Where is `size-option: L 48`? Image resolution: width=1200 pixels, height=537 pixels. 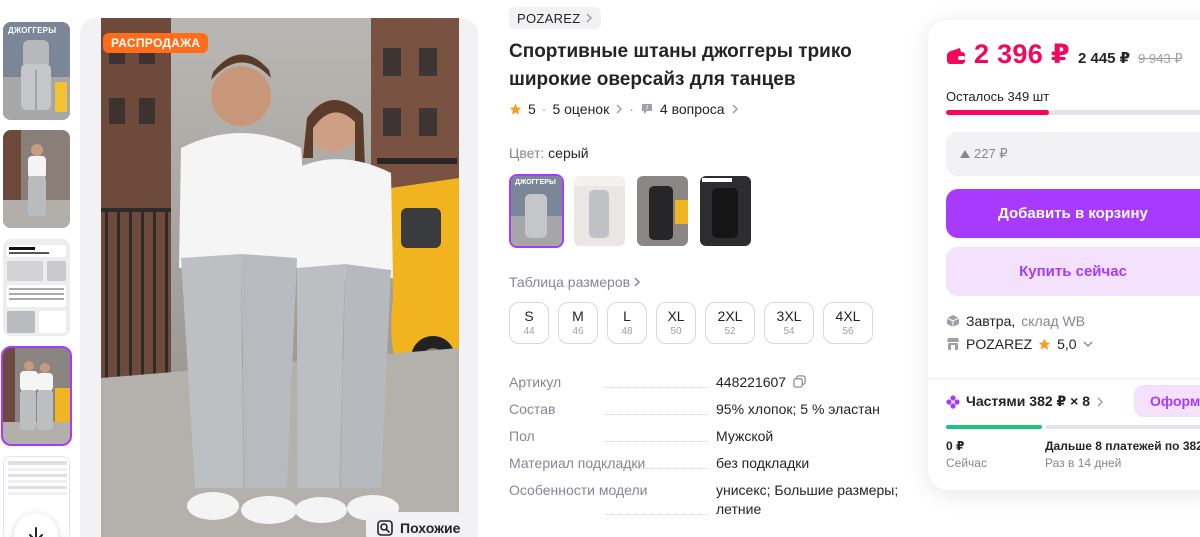 size-option: L 48 is located at coordinates (627, 323).